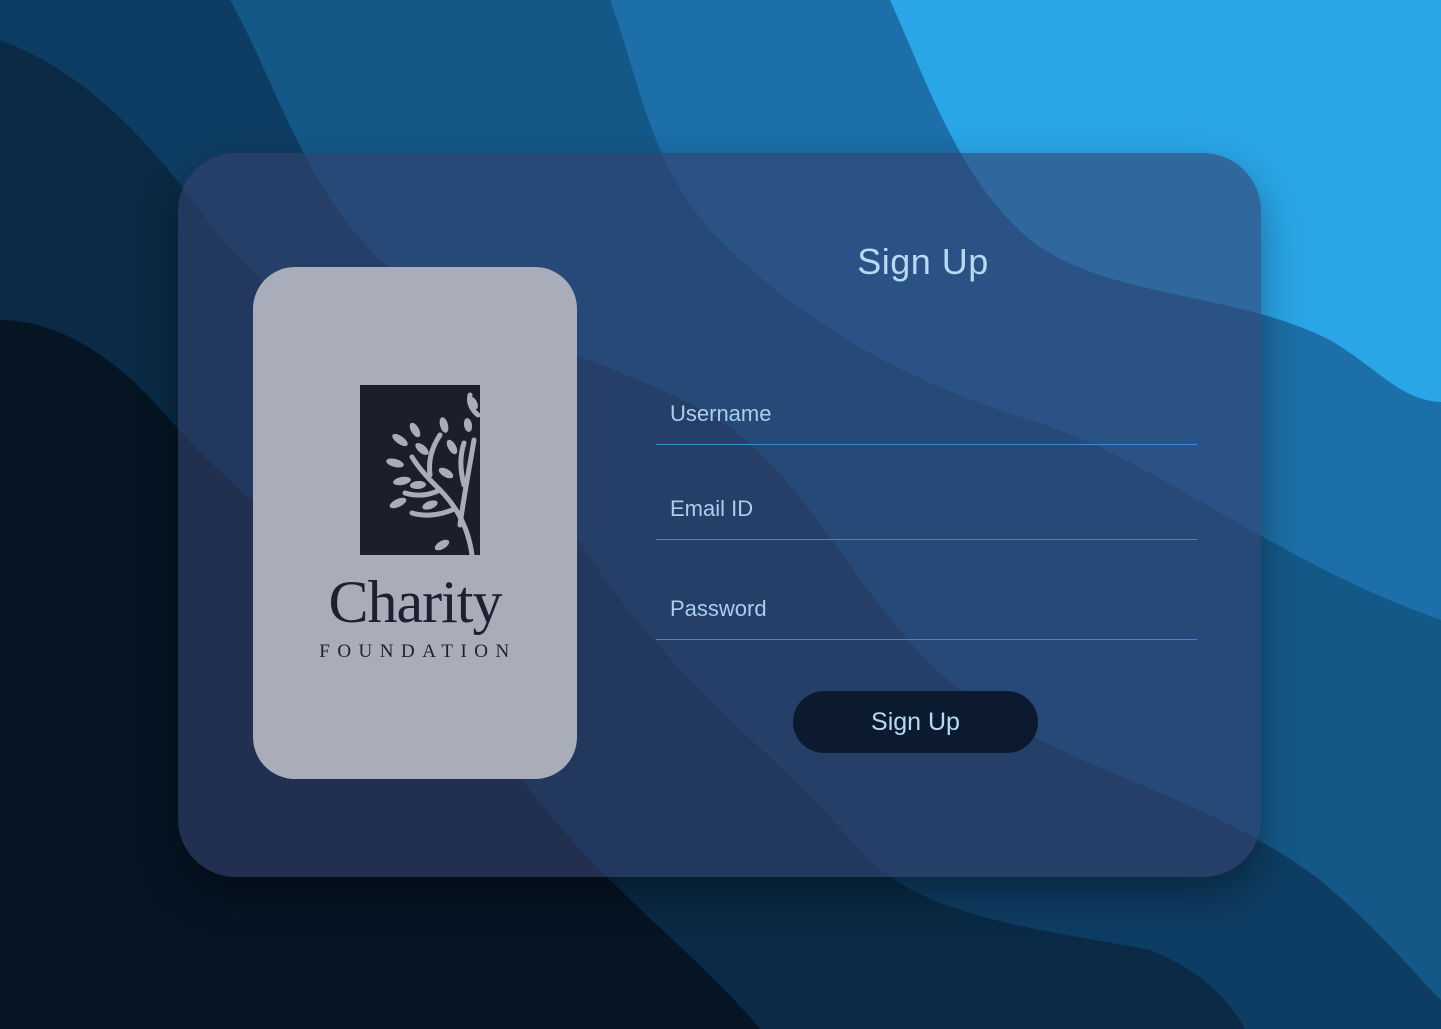  I want to click on email-field, so click(926, 509).